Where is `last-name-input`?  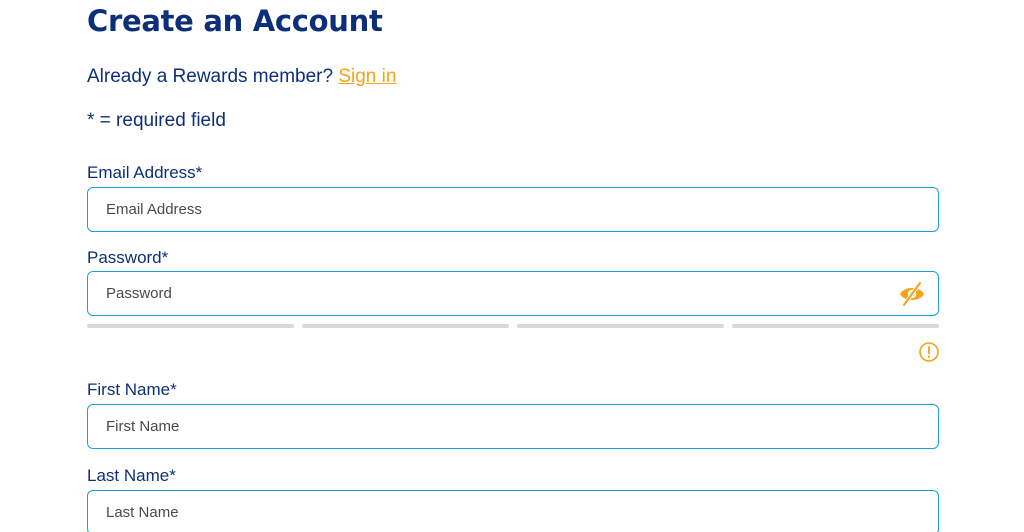 last-name-input is located at coordinates (513, 511).